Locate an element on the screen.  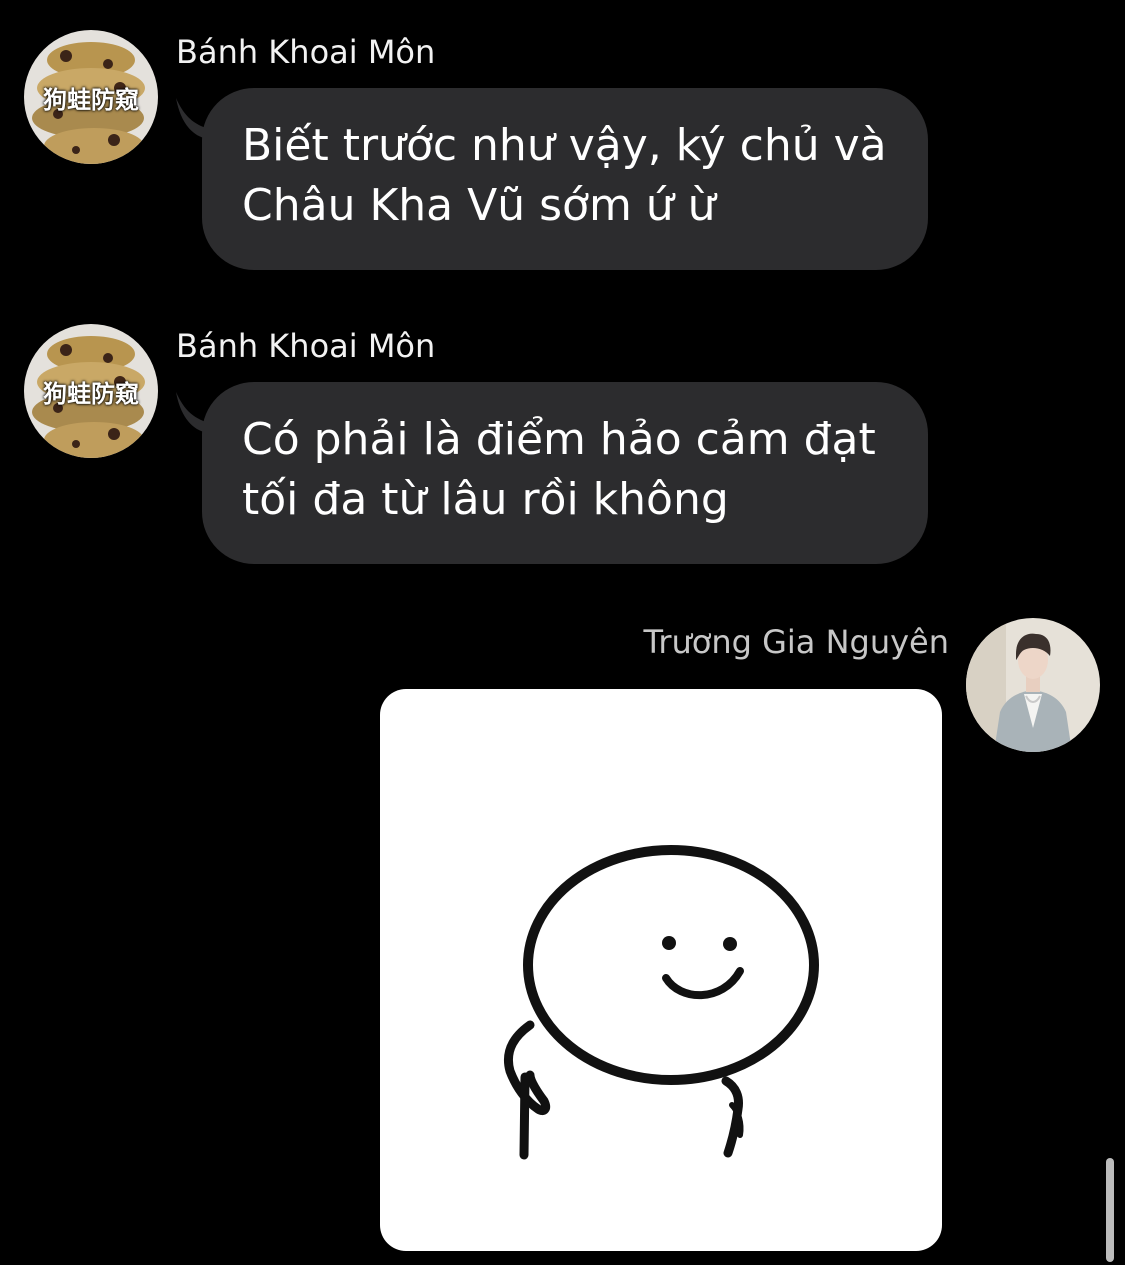
message-text-line: Biết trước như vậy, ký chủ và is located at coordinates (564, 145).